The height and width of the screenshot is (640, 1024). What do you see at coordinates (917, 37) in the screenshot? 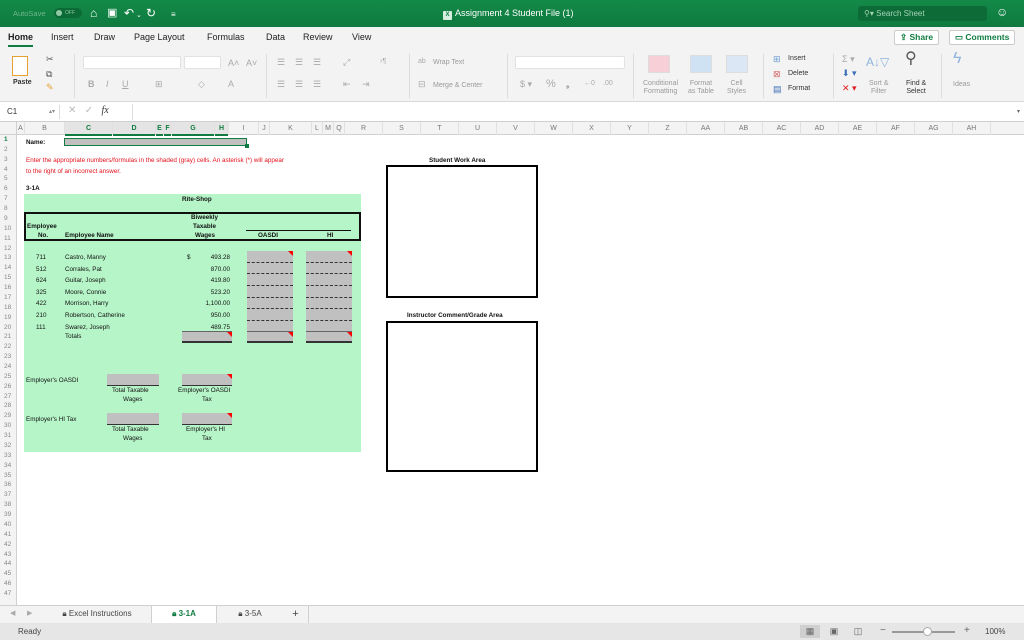
I see `share-button: ⇪ Share` at bounding box center [917, 37].